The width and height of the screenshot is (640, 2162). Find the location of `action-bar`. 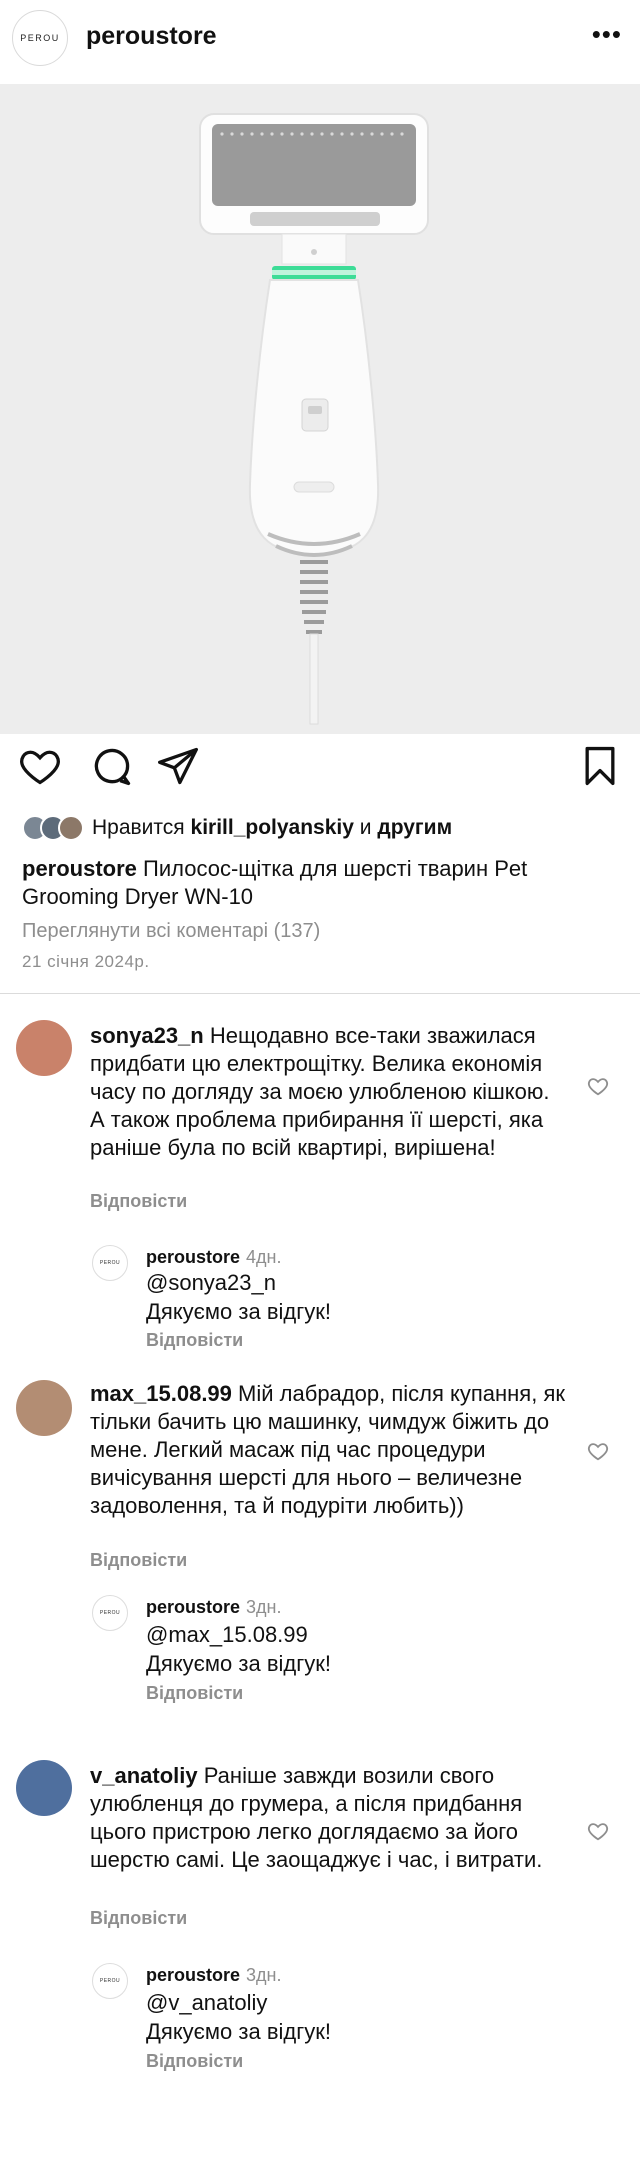

action-bar is located at coordinates (320, 774).